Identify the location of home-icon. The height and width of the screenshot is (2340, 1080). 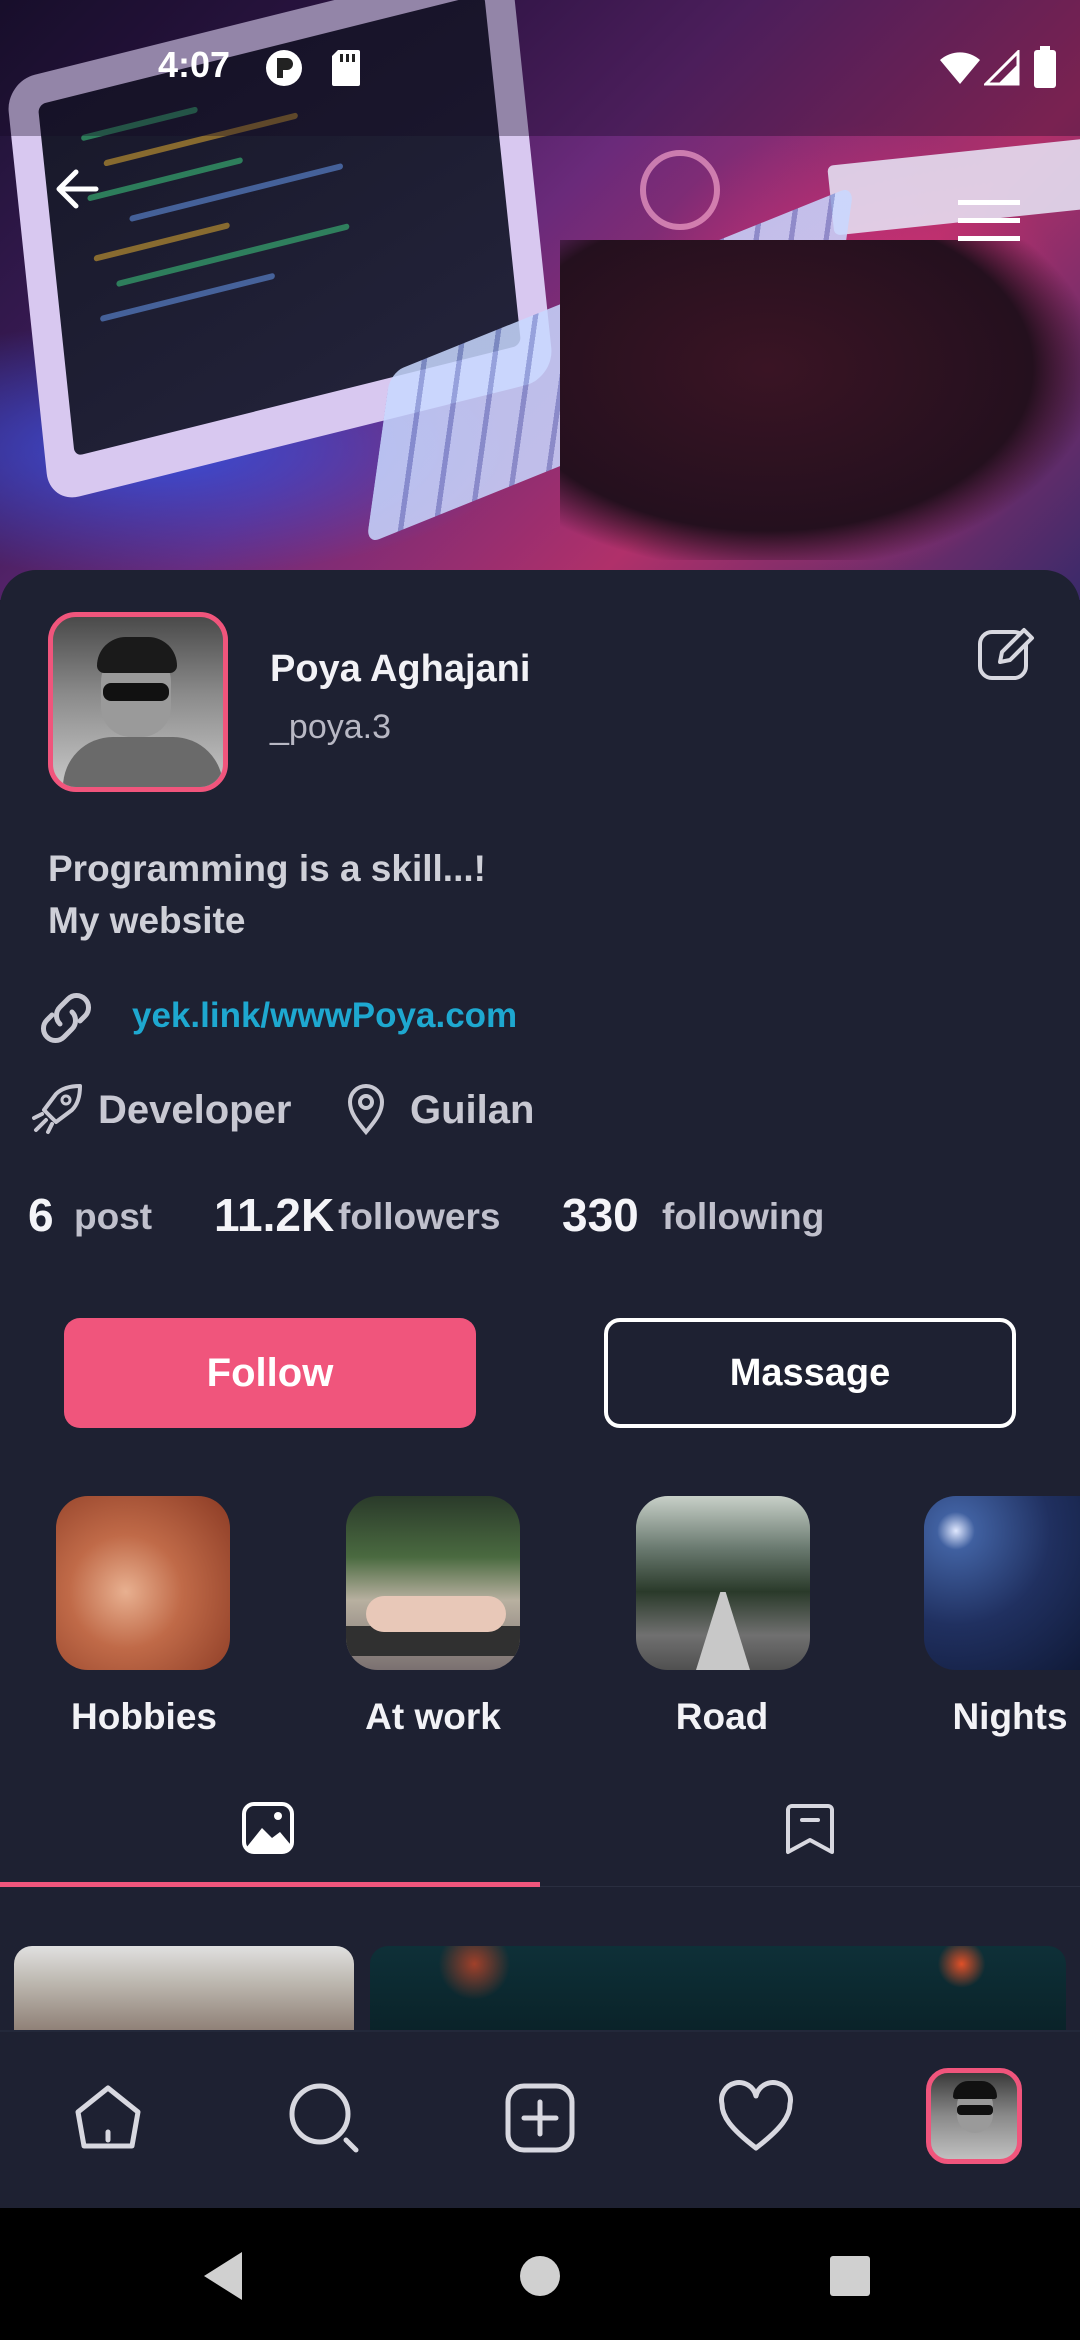
(108, 2118).